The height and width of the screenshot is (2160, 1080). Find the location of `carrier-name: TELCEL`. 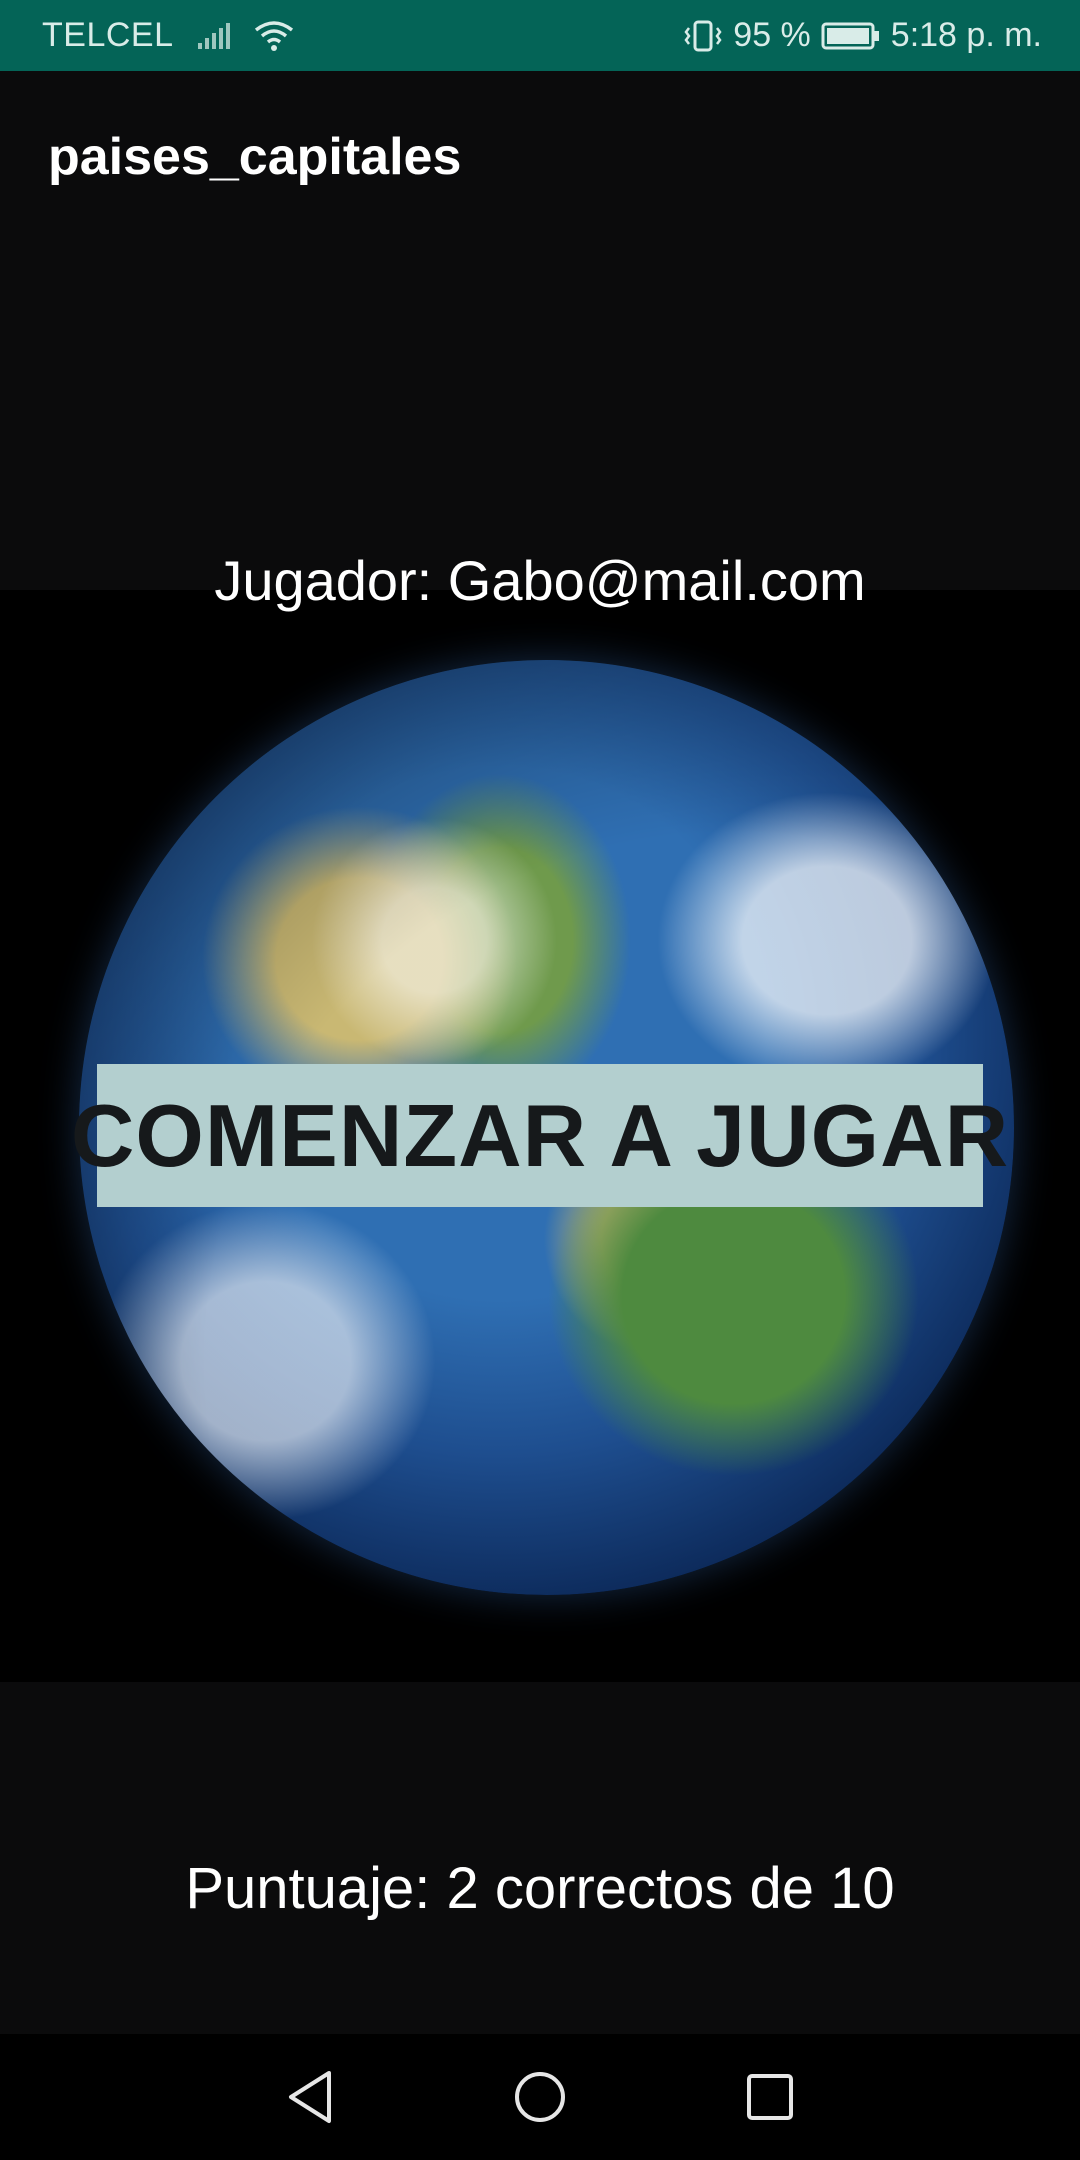

carrier-name: TELCEL is located at coordinates (108, 35).